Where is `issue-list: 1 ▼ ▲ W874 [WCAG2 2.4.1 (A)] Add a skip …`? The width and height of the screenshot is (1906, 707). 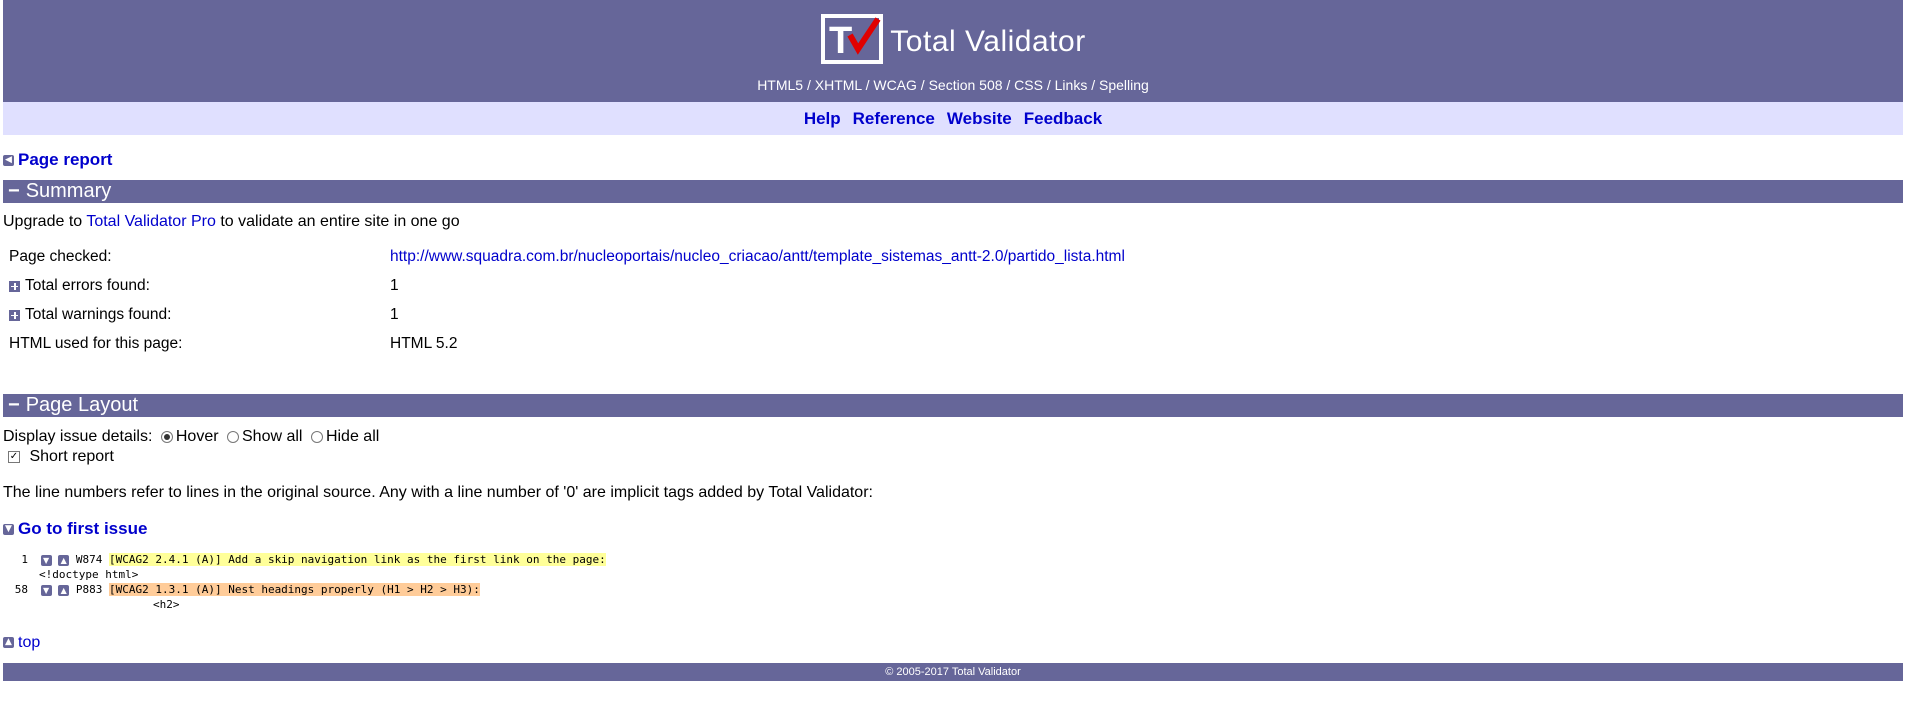 issue-list: 1 ▼ ▲ W874 [WCAG2 2.4.1 (A)] Add a skip … is located at coordinates (953, 582).